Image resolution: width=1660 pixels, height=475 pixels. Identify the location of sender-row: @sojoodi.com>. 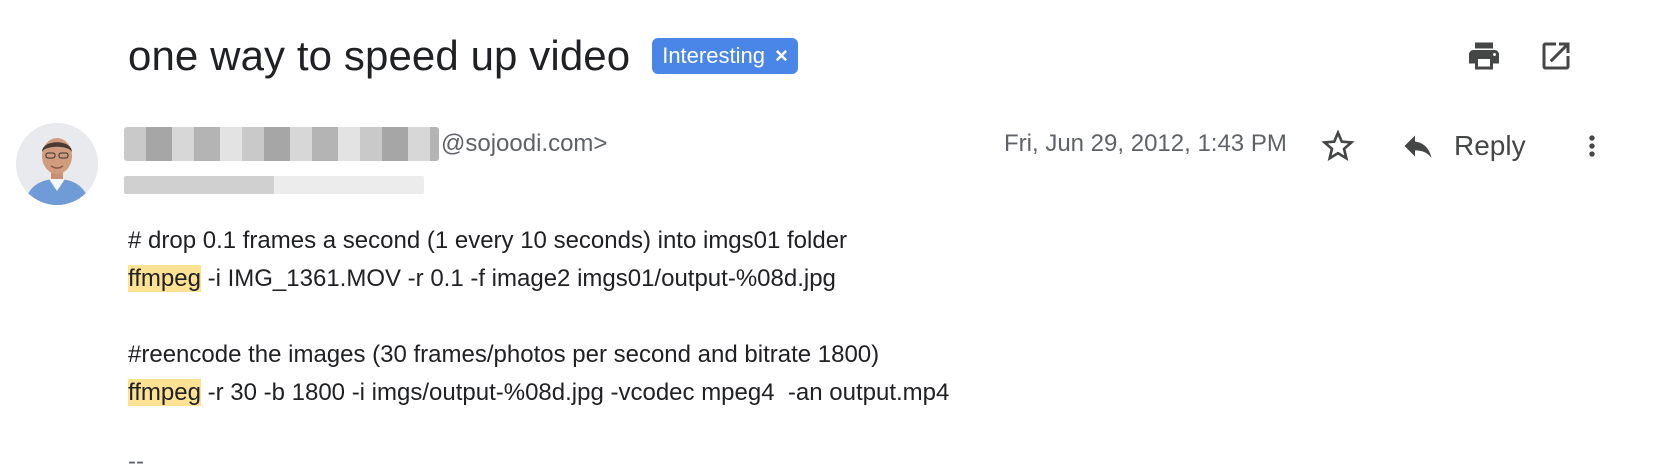
(365, 144).